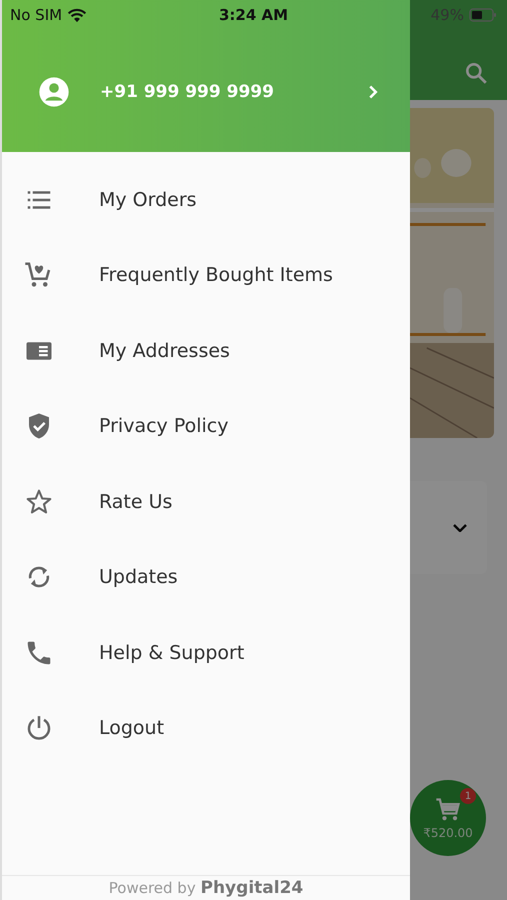  I want to click on wifi-icon, so click(77, 15).